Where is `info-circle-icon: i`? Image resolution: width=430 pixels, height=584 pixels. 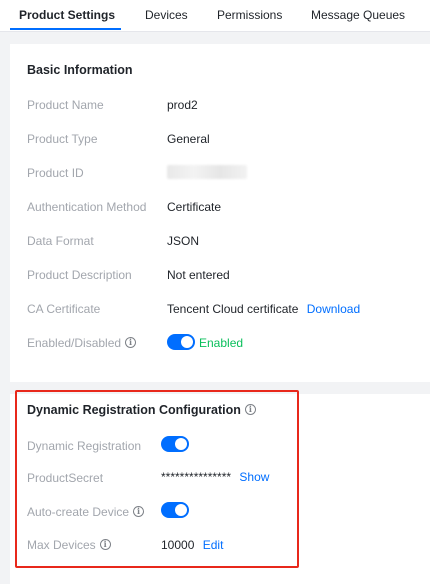 info-circle-icon: i is located at coordinates (131, 343).